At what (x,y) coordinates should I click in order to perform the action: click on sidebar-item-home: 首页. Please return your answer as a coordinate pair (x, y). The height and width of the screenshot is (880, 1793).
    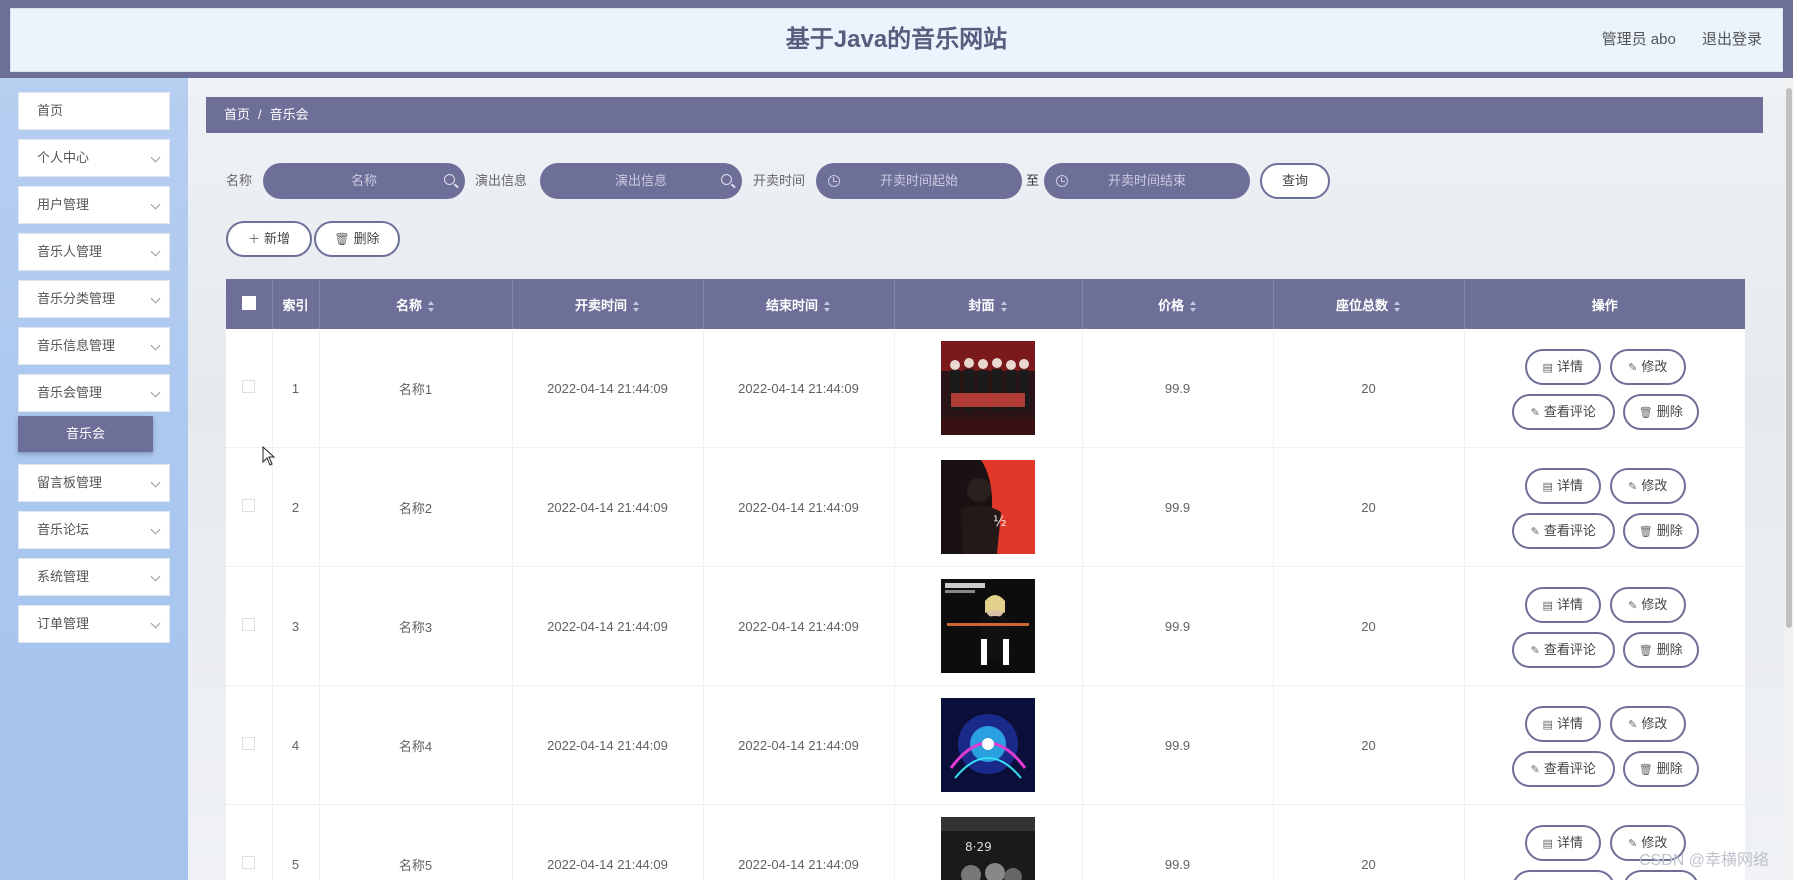
    Looking at the image, I should click on (94, 111).